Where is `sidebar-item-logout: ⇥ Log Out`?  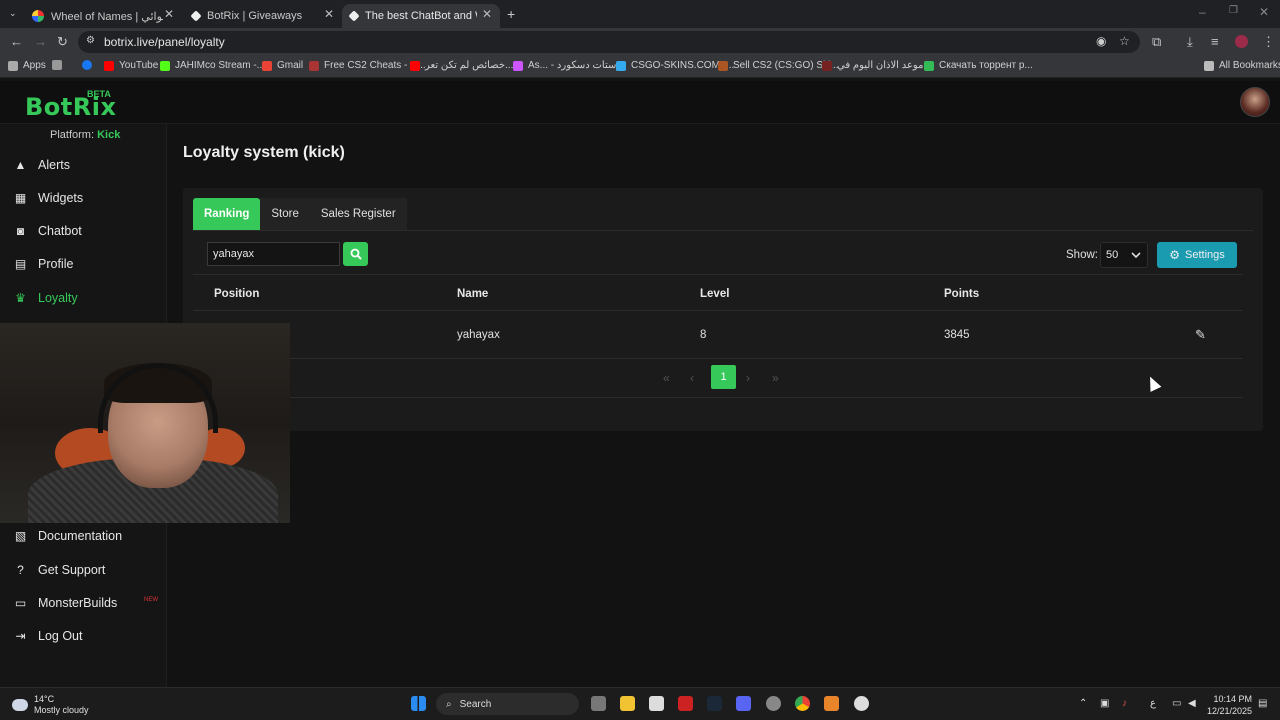
sidebar-item-logout: ⇥ Log Out is located at coordinates (47, 636).